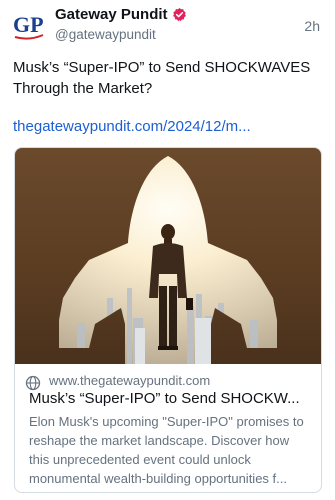 This screenshot has height=500, width=335. I want to click on author-name-row: Gateway Pundit, so click(121, 14).